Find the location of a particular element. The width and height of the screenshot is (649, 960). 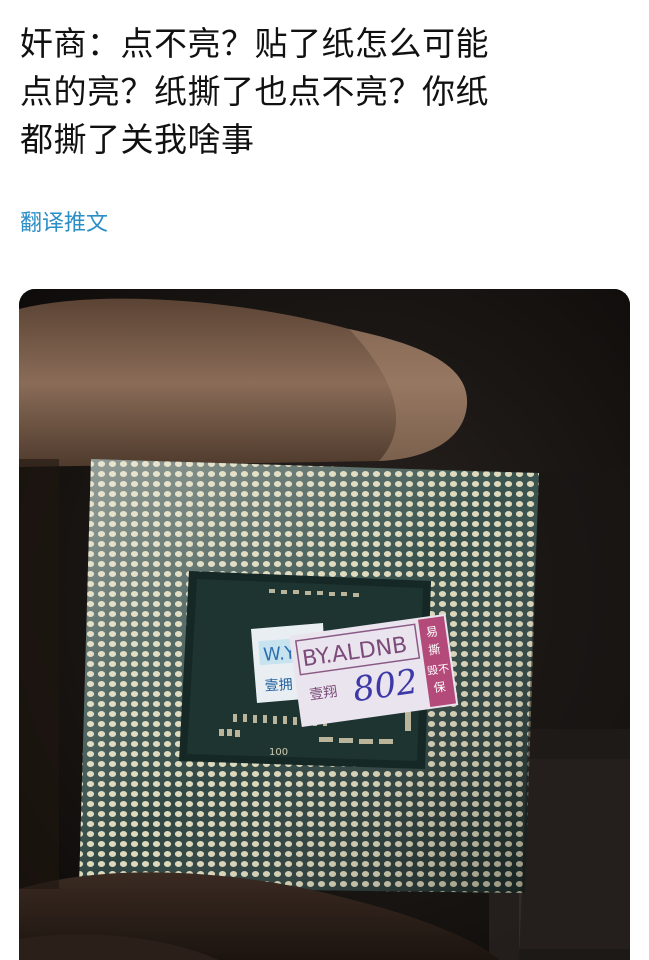

tweet-text-line: 点的亮？纸撕了也点不亮？你纸 is located at coordinates (254, 91).